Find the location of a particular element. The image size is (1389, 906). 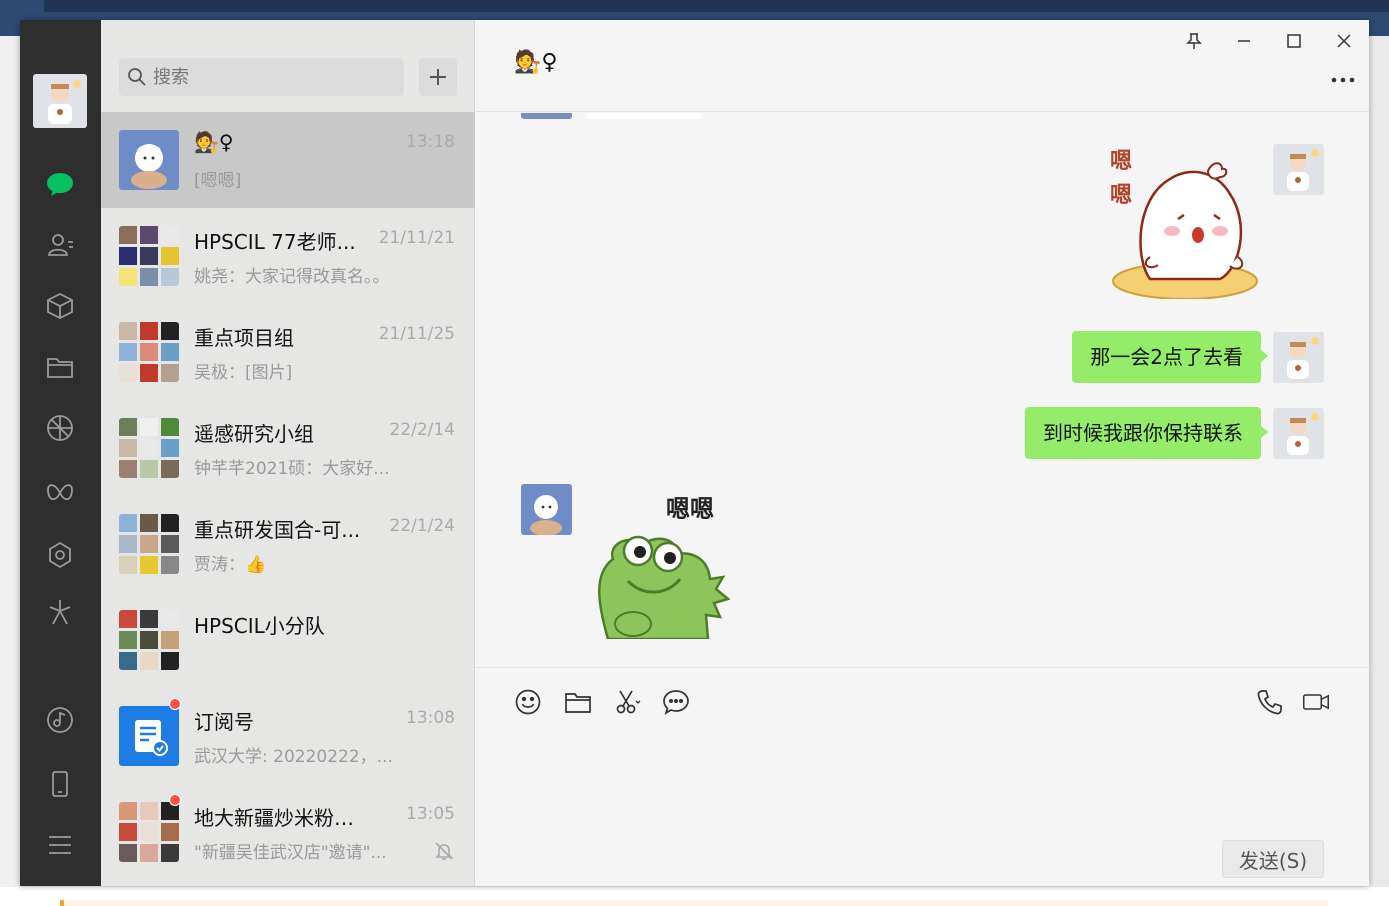

pin-icon is located at coordinates (1194, 41).